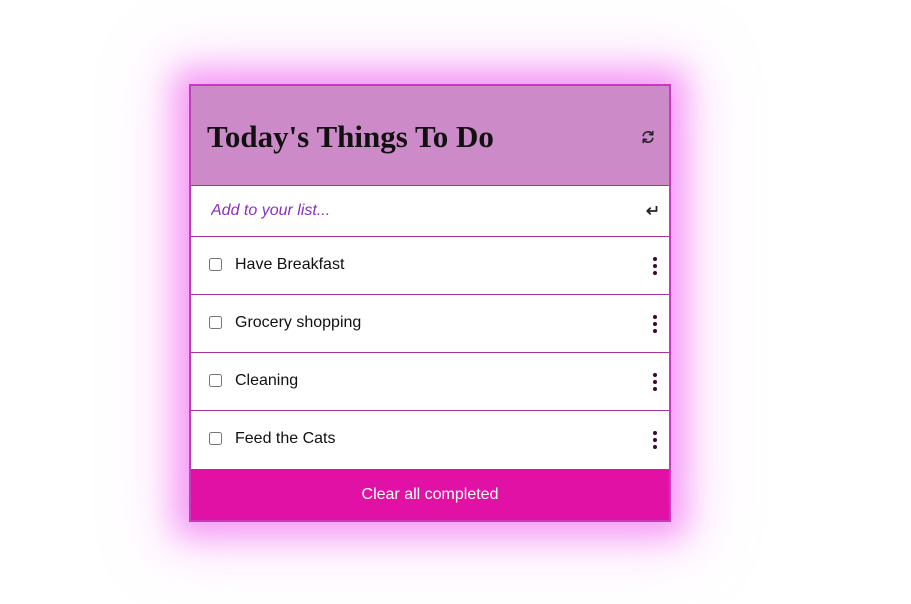  I want to click on refresh-icon, so click(648, 137).